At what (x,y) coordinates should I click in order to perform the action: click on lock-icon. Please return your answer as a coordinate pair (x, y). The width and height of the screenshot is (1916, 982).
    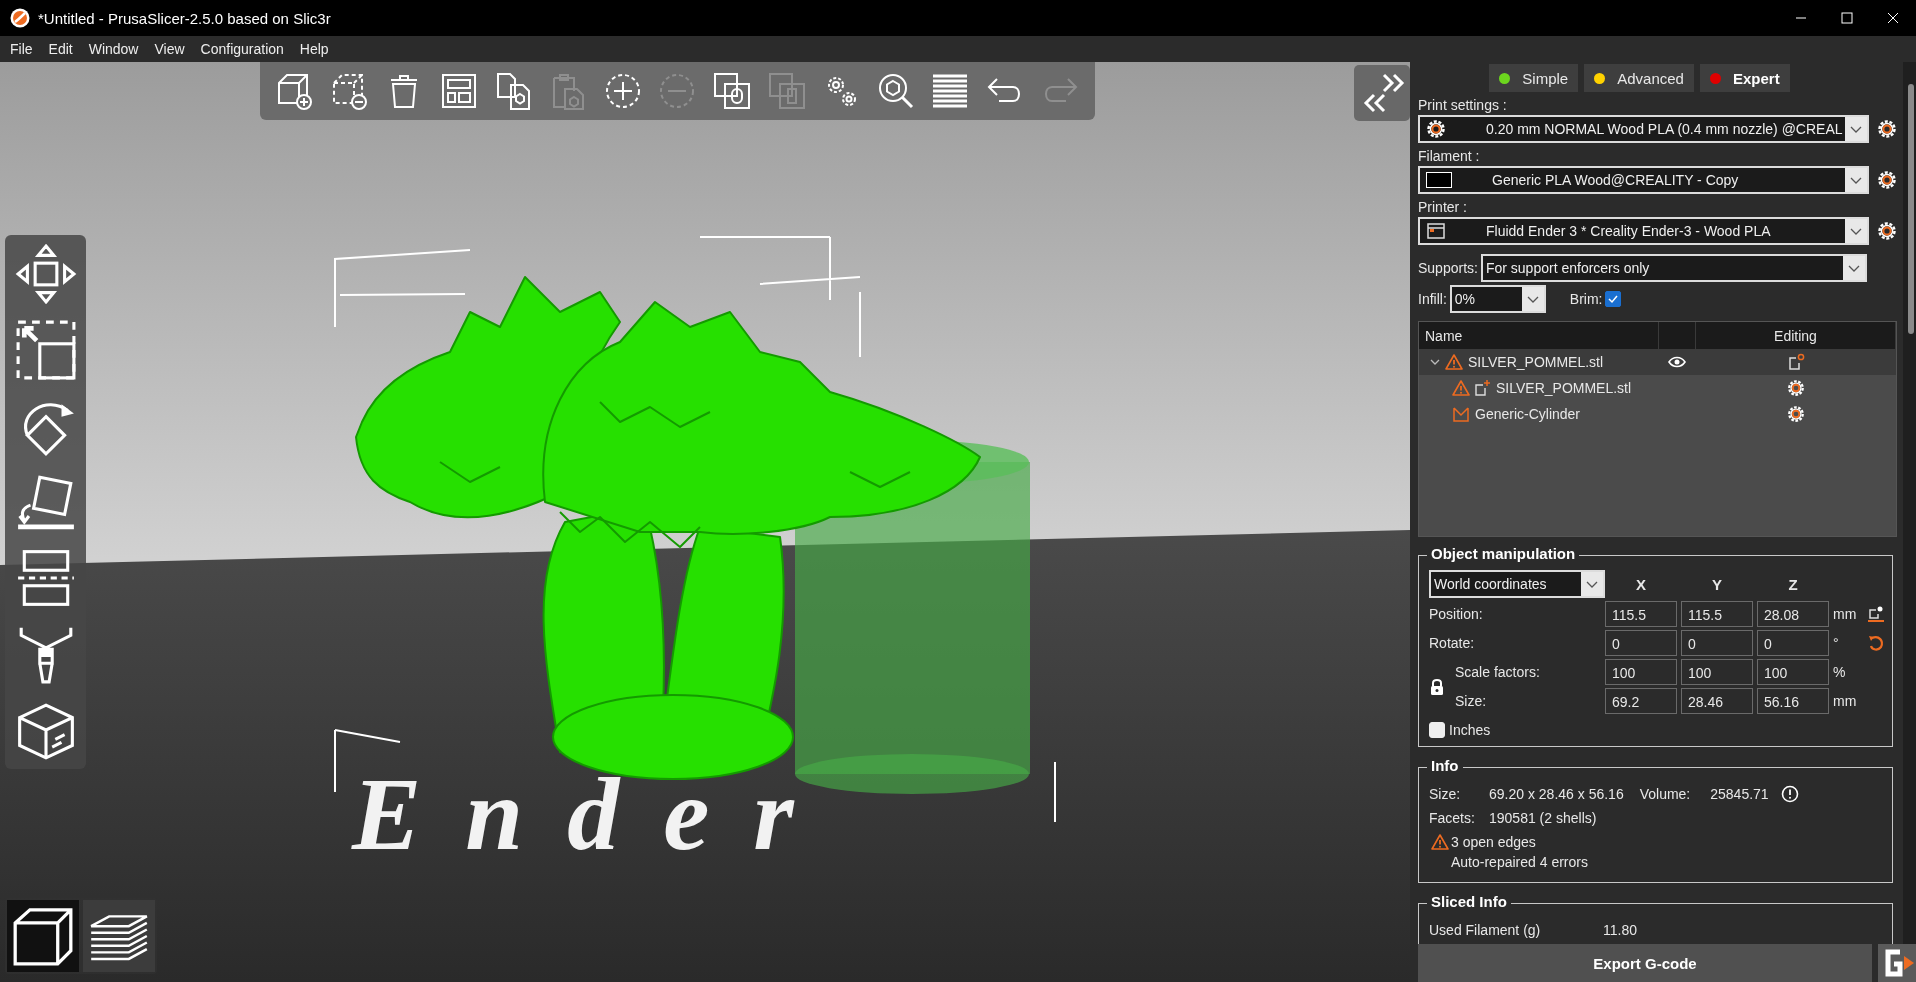
    Looking at the image, I should click on (1437, 686).